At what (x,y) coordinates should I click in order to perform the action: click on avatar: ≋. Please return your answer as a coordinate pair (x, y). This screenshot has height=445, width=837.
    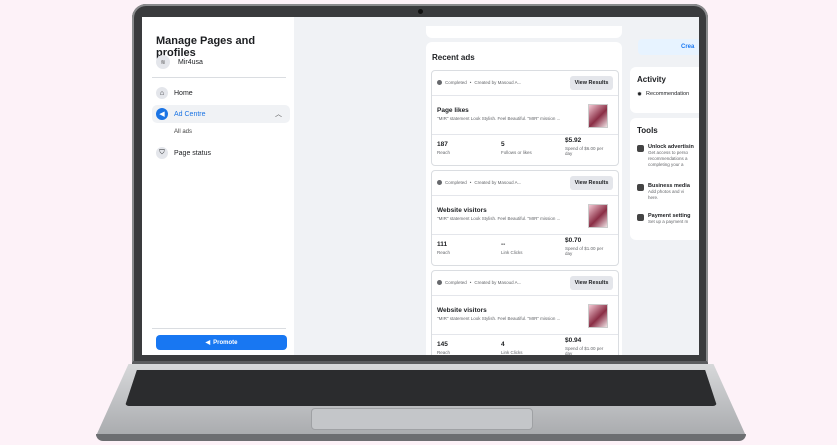
    Looking at the image, I should click on (163, 62).